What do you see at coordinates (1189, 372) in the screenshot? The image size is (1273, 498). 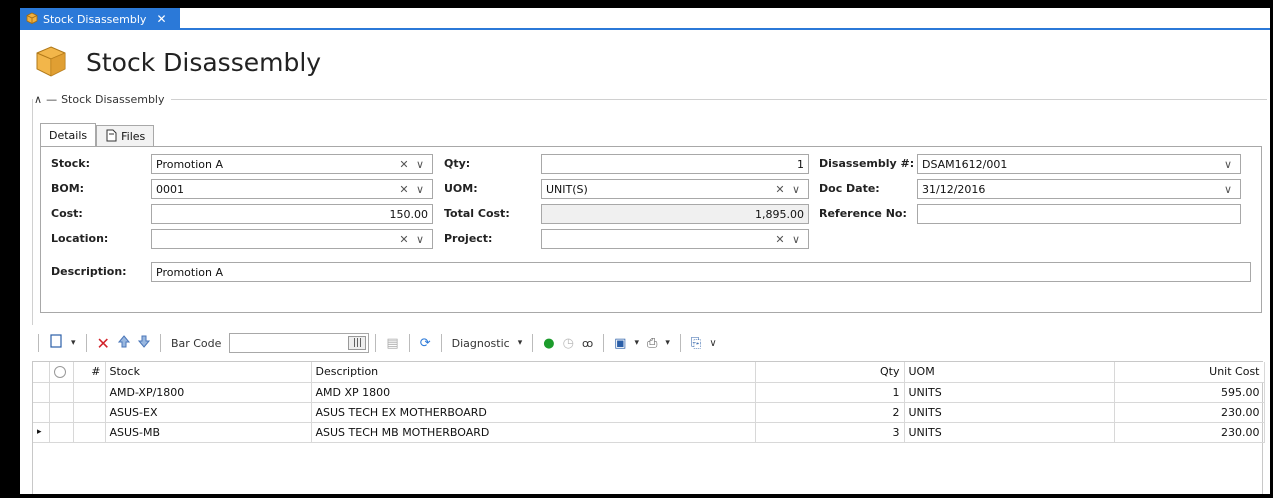 I see `column-header-unit-cost: Unit Cost` at bounding box center [1189, 372].